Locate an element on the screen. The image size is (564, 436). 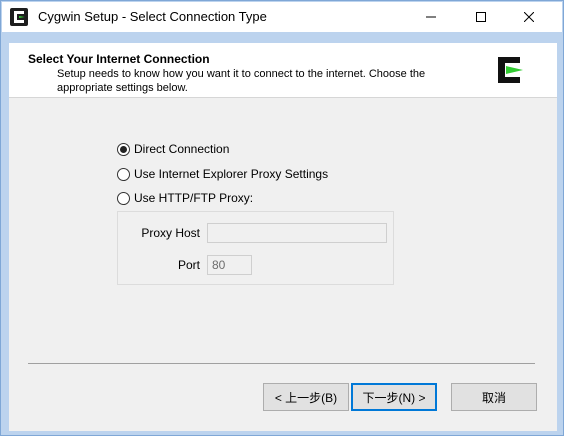
radio-ie-proxy: Use Internet Explorer Proxy Settings is located at coordinates (222, 174).